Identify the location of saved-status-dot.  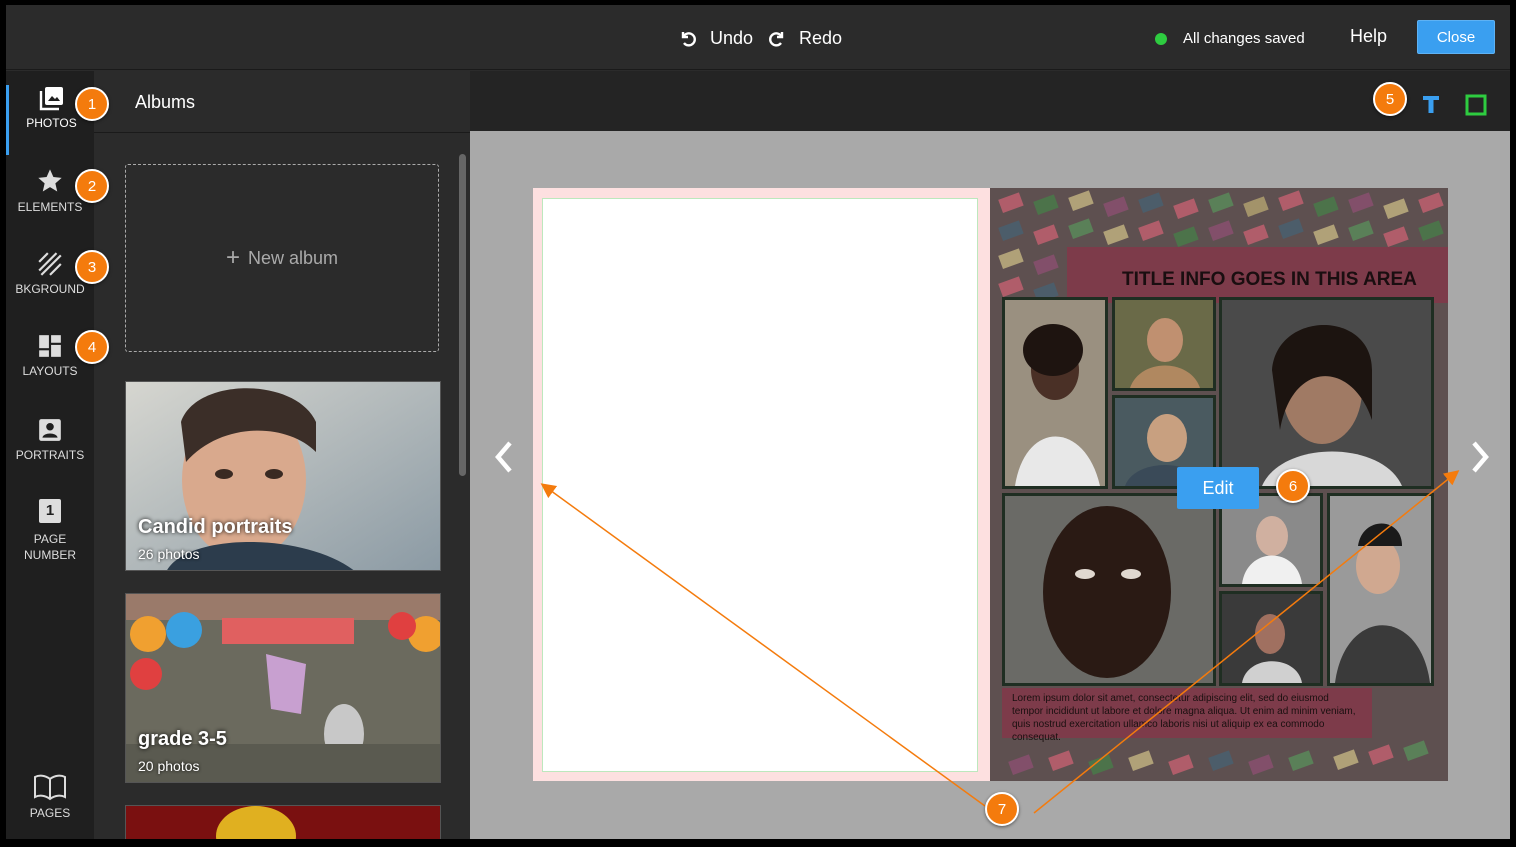
(1161, 38).